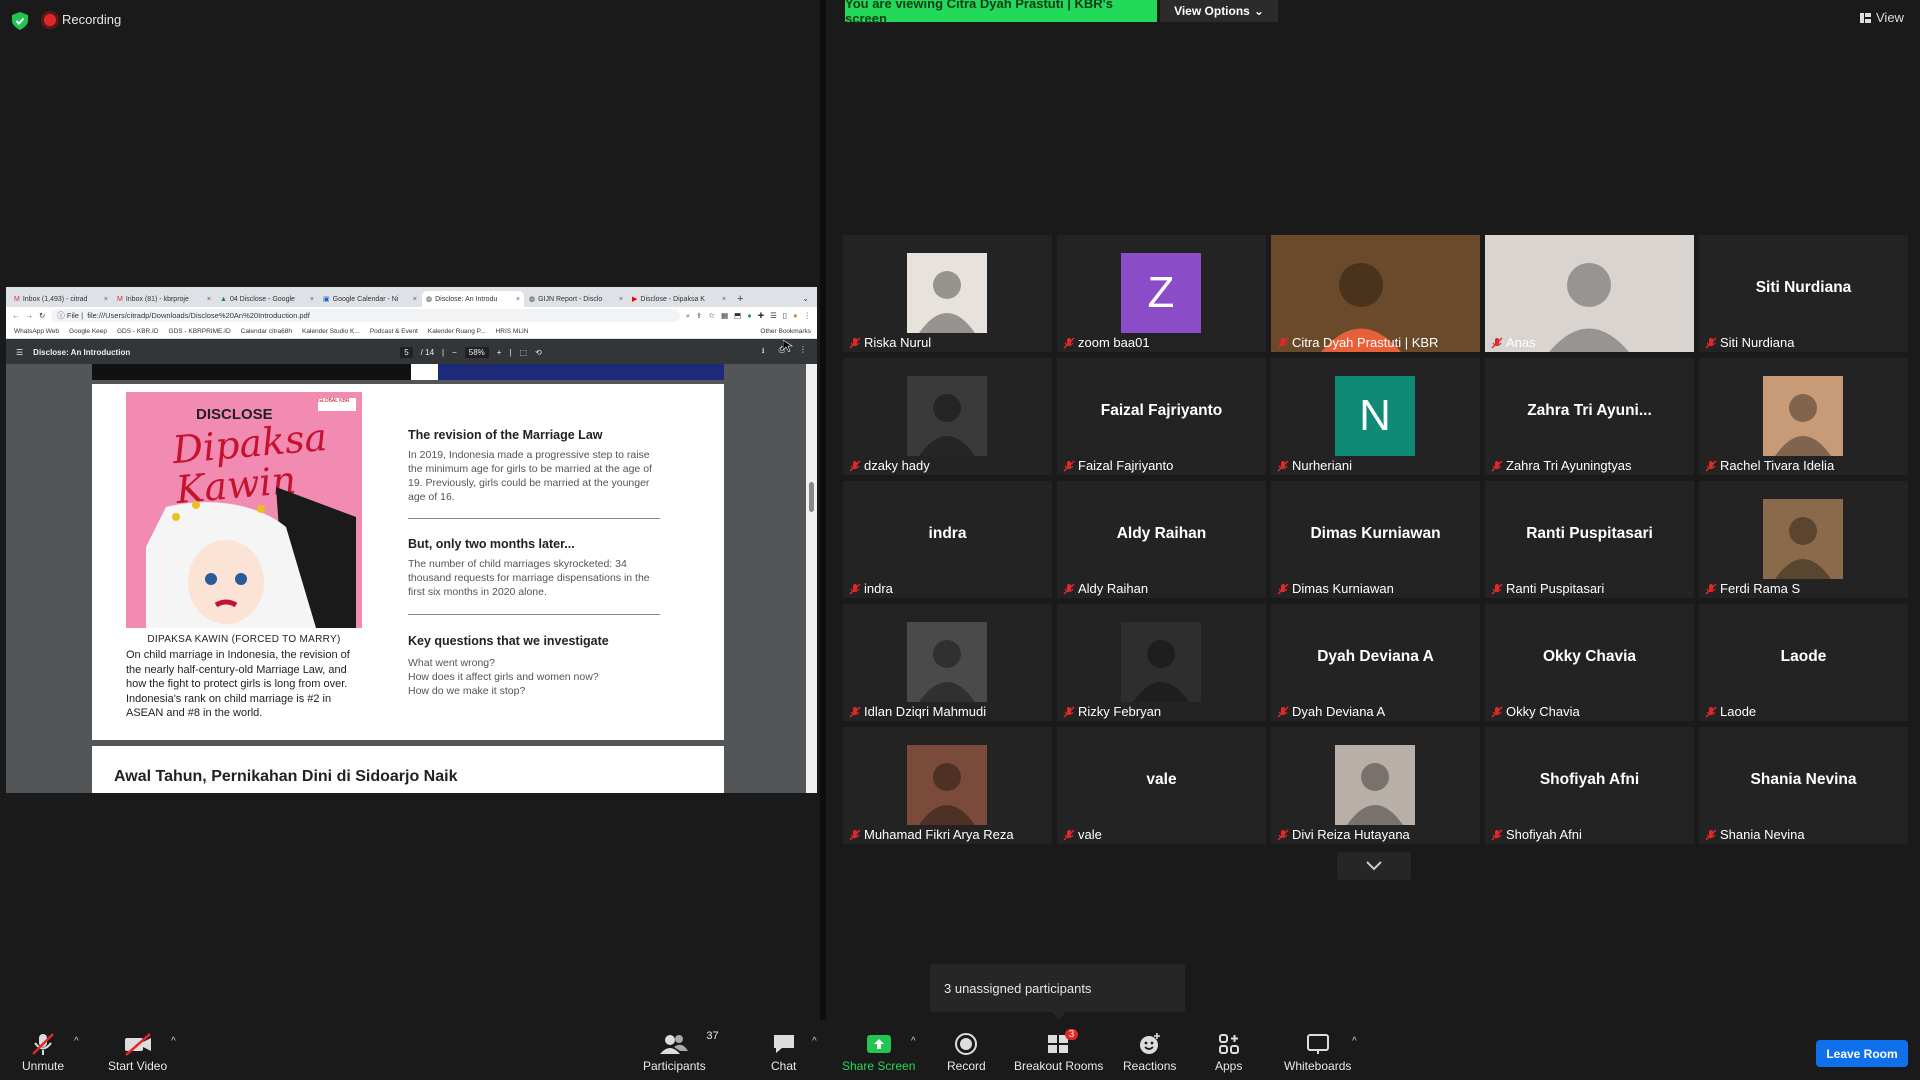 This screenshot has width=1920, height=1080. Describe the element at coordinates (43, 1052) in the screenshot. I see `unmute-button: Unmute` at that location.